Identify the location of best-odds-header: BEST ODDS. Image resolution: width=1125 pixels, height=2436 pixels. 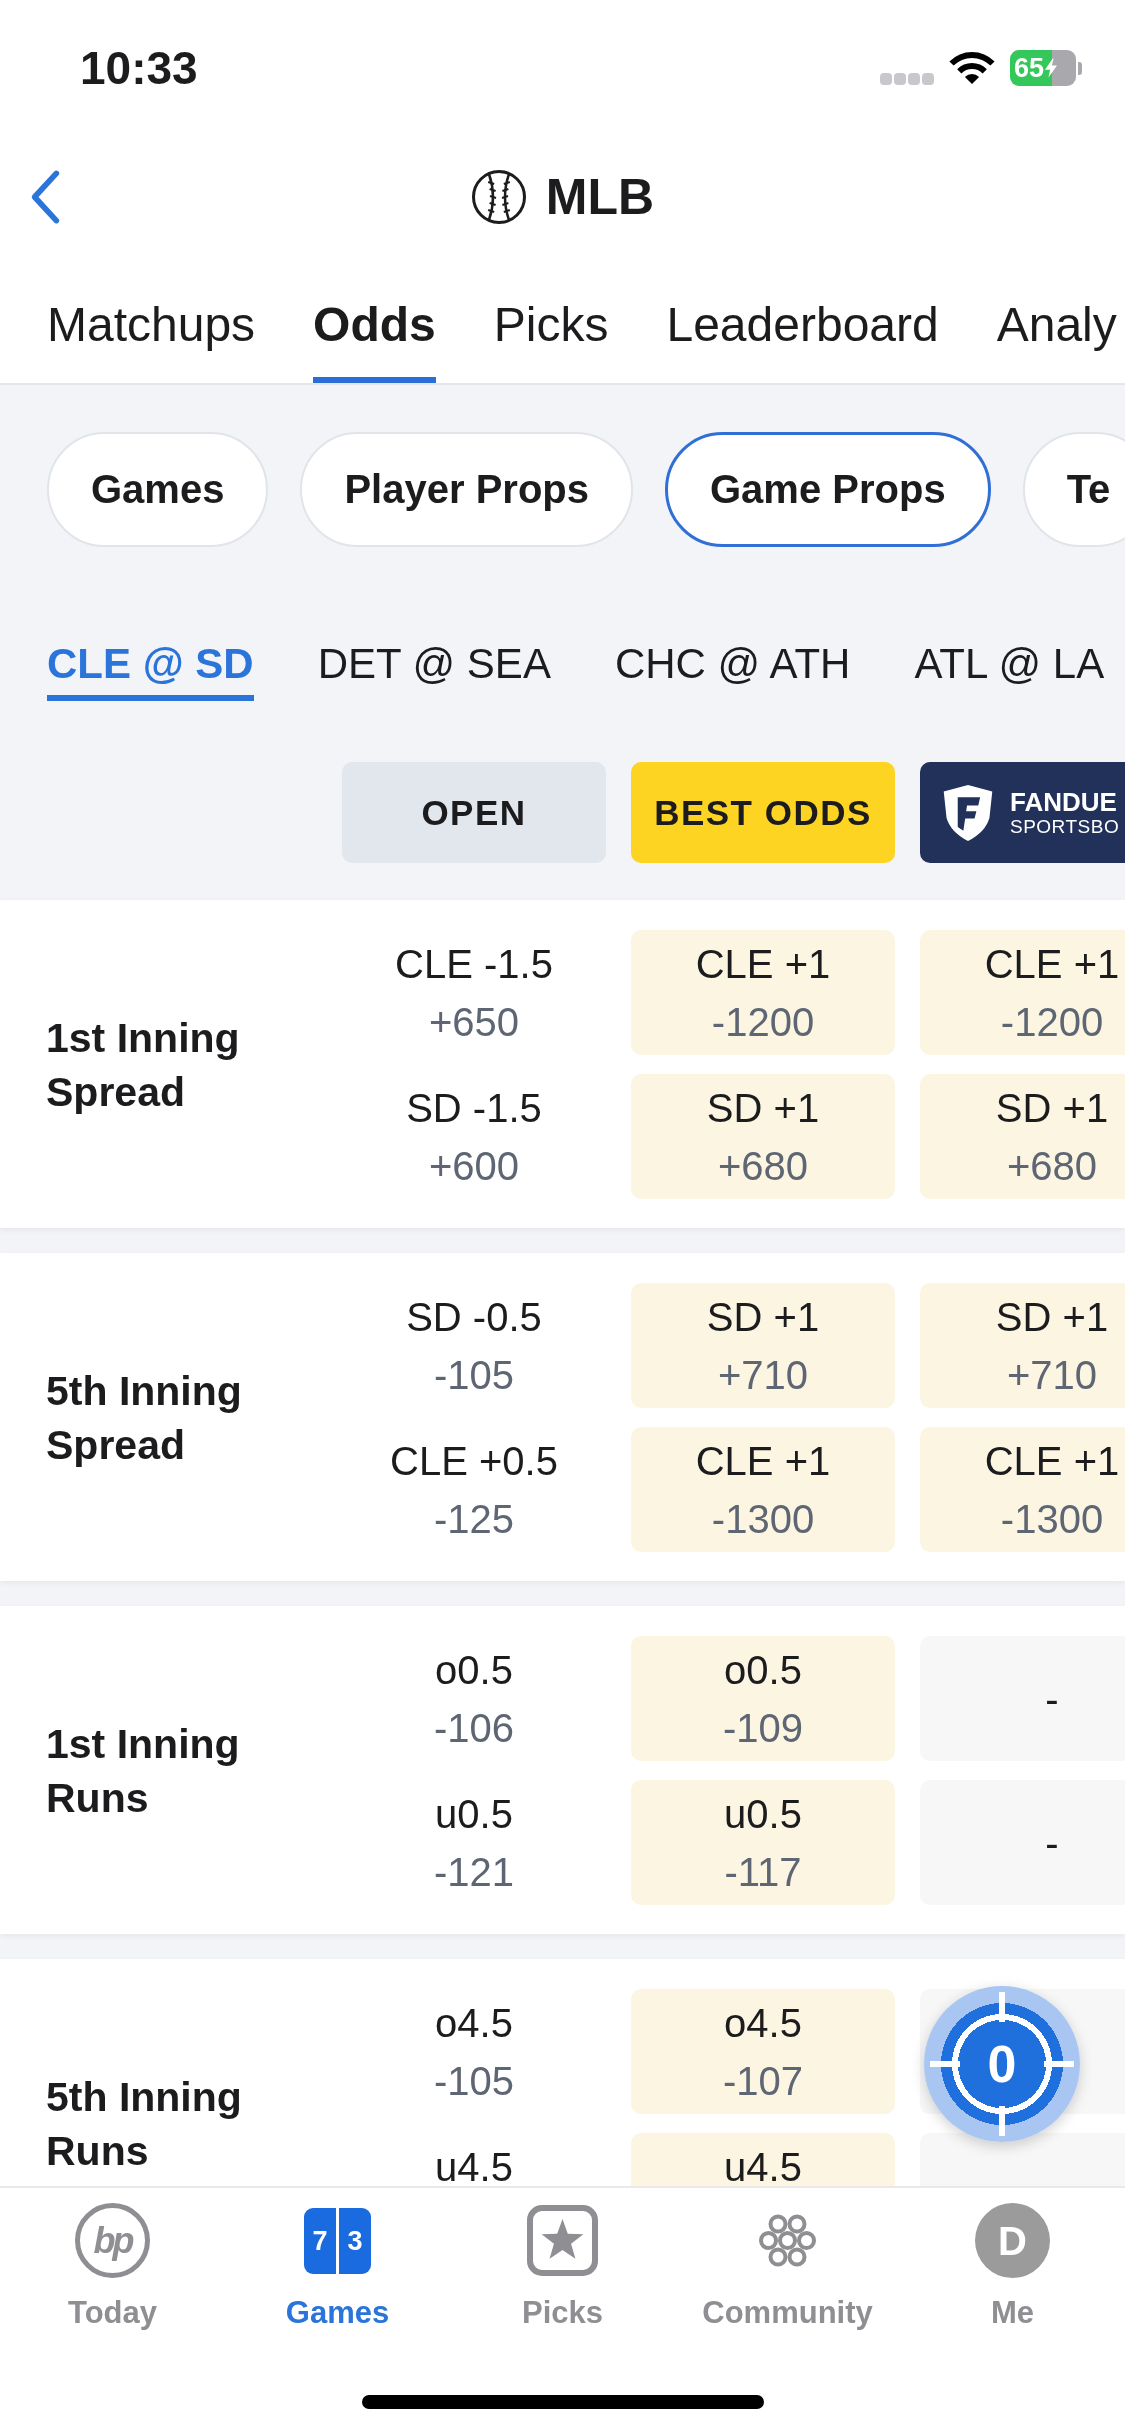
(763, 812).